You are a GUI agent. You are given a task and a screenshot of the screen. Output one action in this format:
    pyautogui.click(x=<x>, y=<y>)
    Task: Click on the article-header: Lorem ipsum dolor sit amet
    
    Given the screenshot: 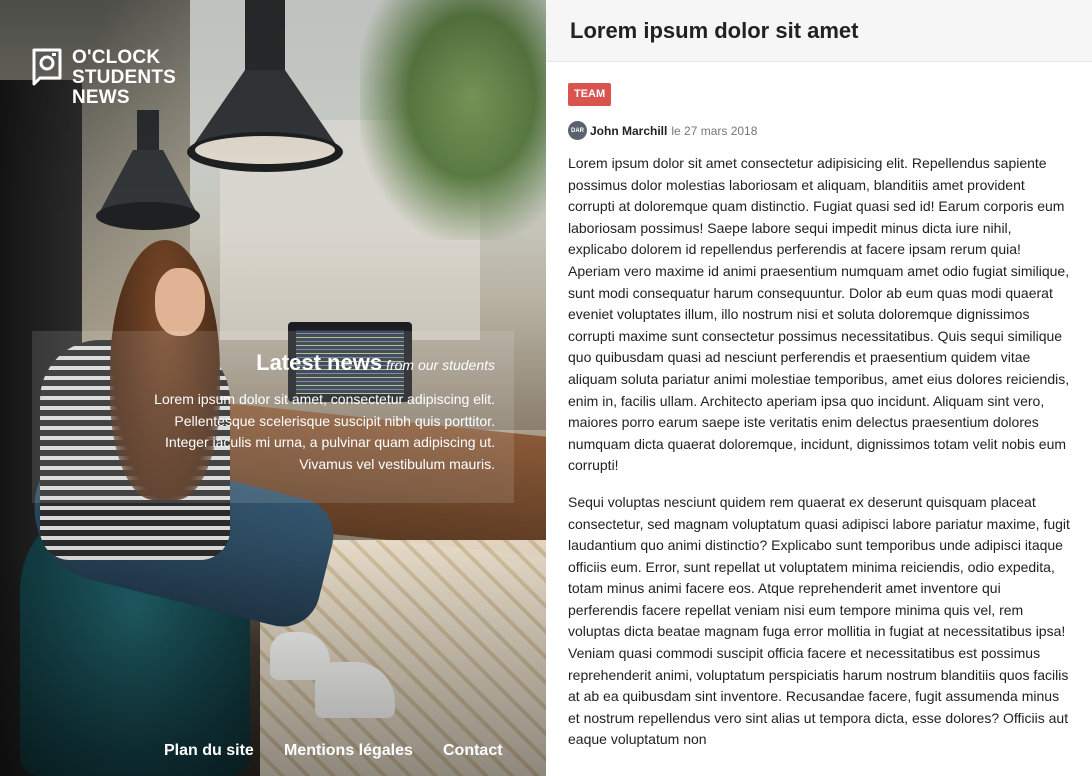 What is the action you would take?
    pyautogui.click(x=819, y=31)
    